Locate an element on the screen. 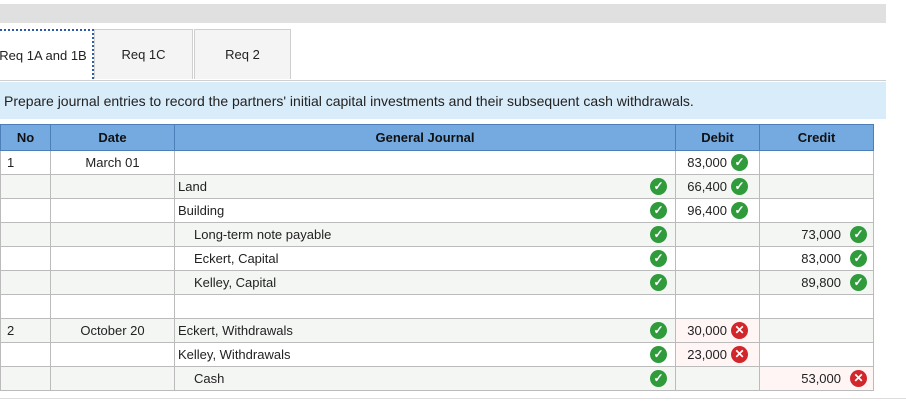 The height and width of the screenshot is (408, 906). entry-number-cell-value: 2 is located at coordinates (11, 330).